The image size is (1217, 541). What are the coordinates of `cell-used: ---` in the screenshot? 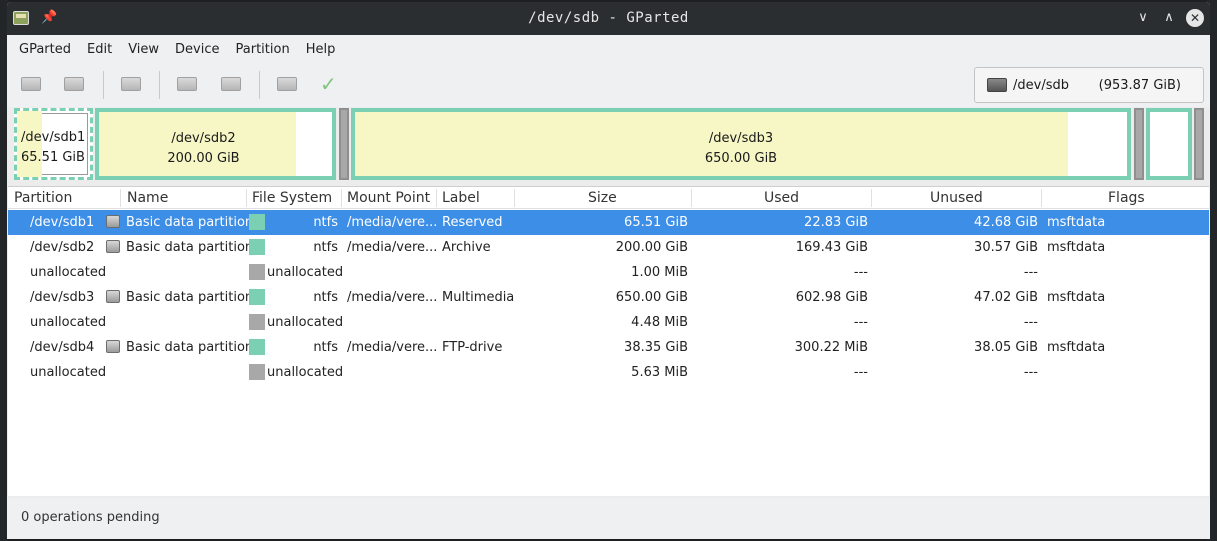 It's located at (860, 372).